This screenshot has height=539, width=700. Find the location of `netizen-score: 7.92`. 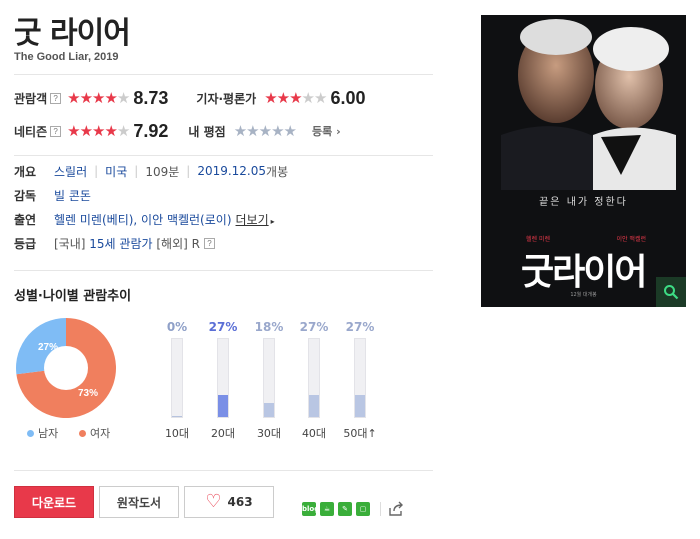

netizen-score: 7.92 is located at coordinates (151, 130).